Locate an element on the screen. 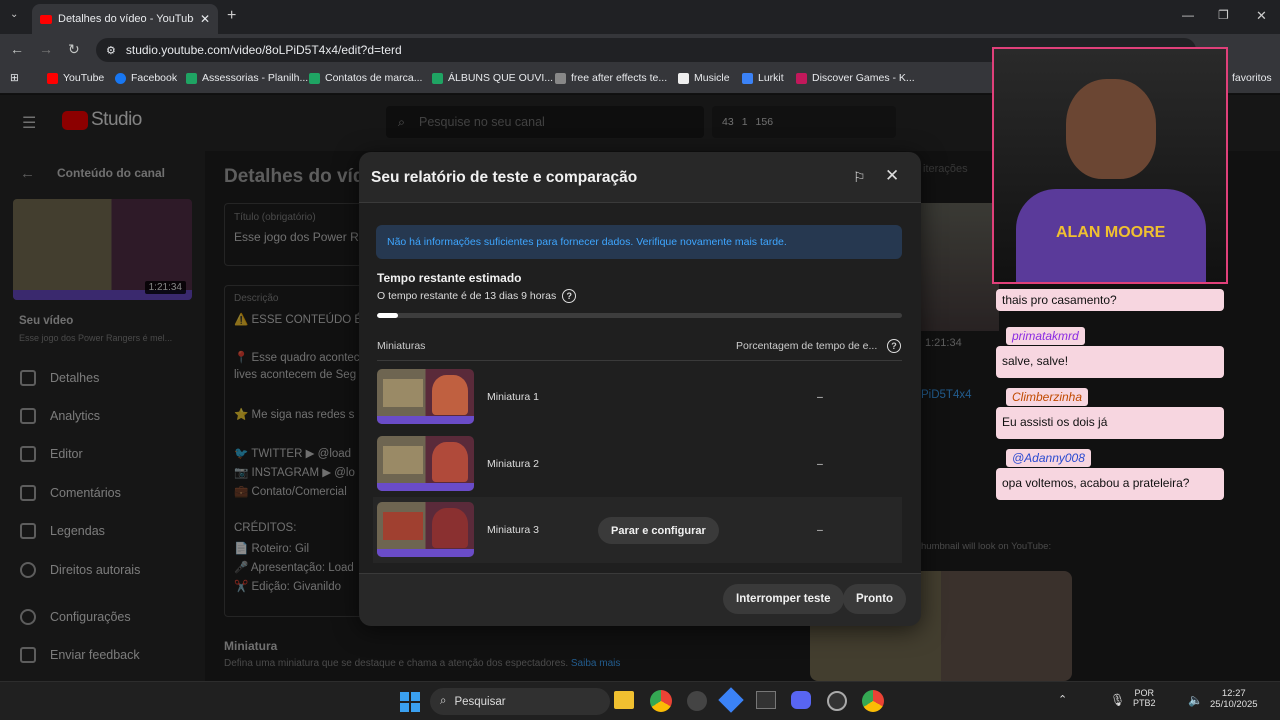 The height and width of the screenshot is (720, 1280). reload-icon: ↻ is located at coordinates (74, 49).